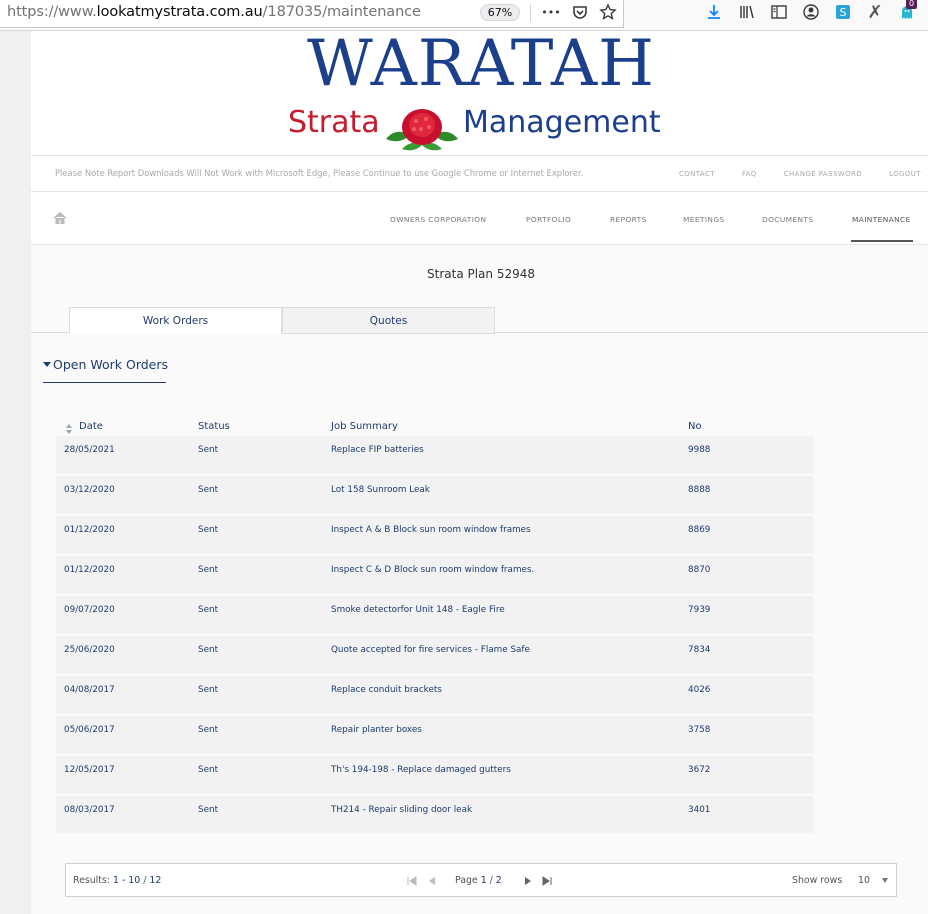  What do you see at coordinates (52, 12) in the screenshot?
I see `url-prefix: https://www.` at bounding box center [52, 12].